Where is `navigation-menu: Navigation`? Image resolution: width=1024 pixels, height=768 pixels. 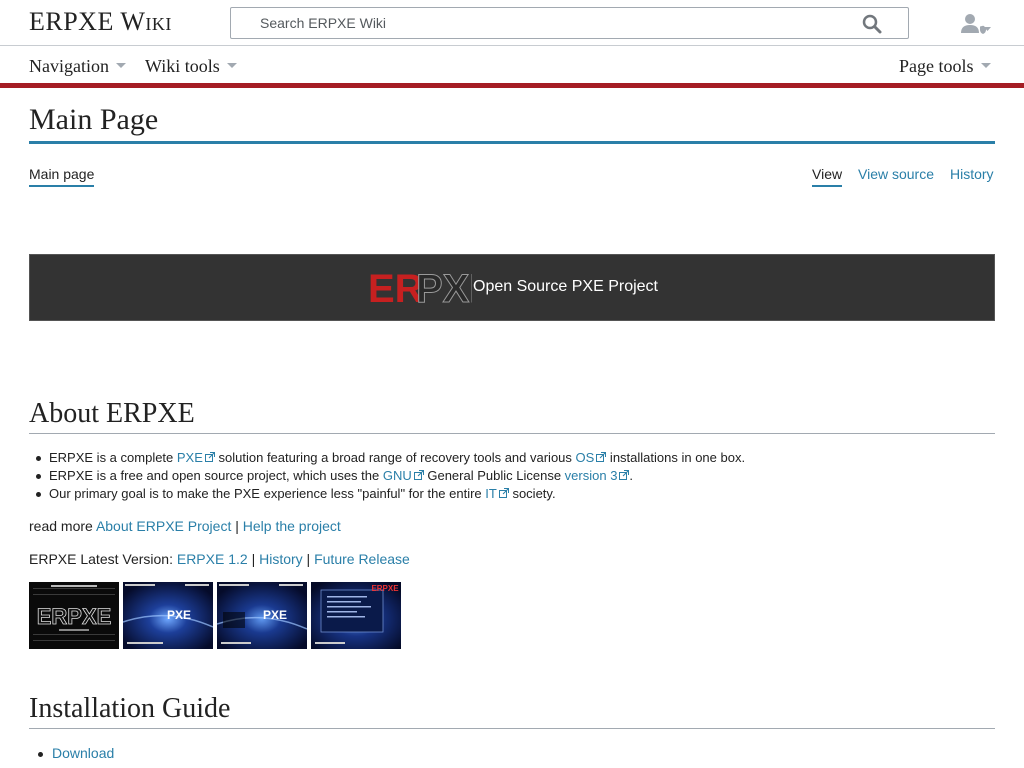 navigation-menu: Navigation is located at coordinates (77, 66).